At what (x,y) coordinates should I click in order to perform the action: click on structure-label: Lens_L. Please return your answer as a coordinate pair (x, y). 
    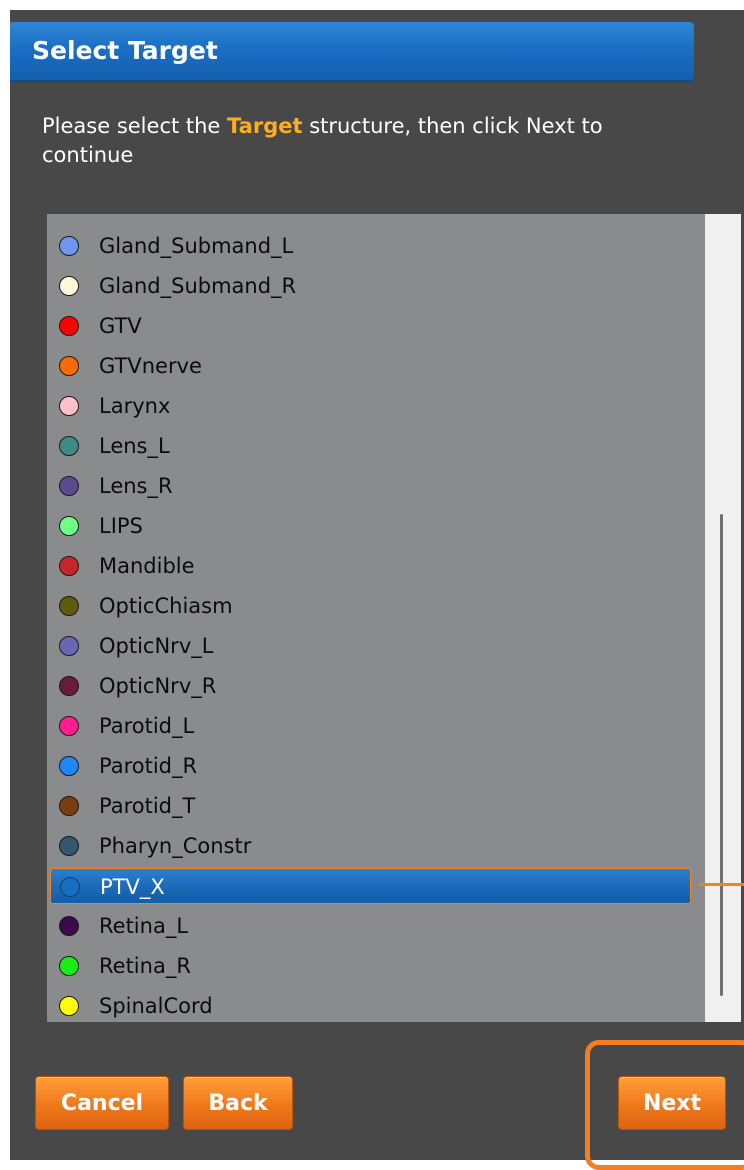
    Looking at the image, I should click on (134, 446).